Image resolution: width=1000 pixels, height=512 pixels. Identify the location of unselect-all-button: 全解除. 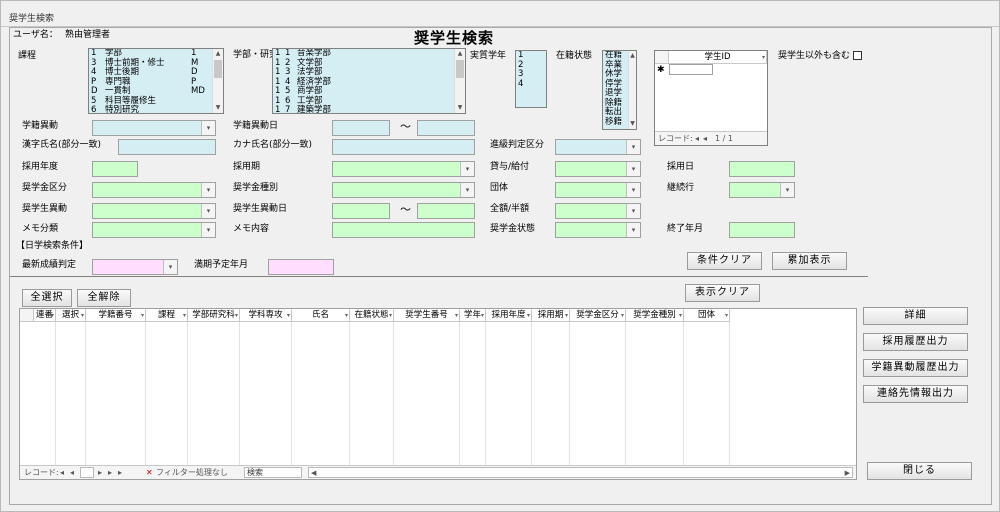
(104, 298).